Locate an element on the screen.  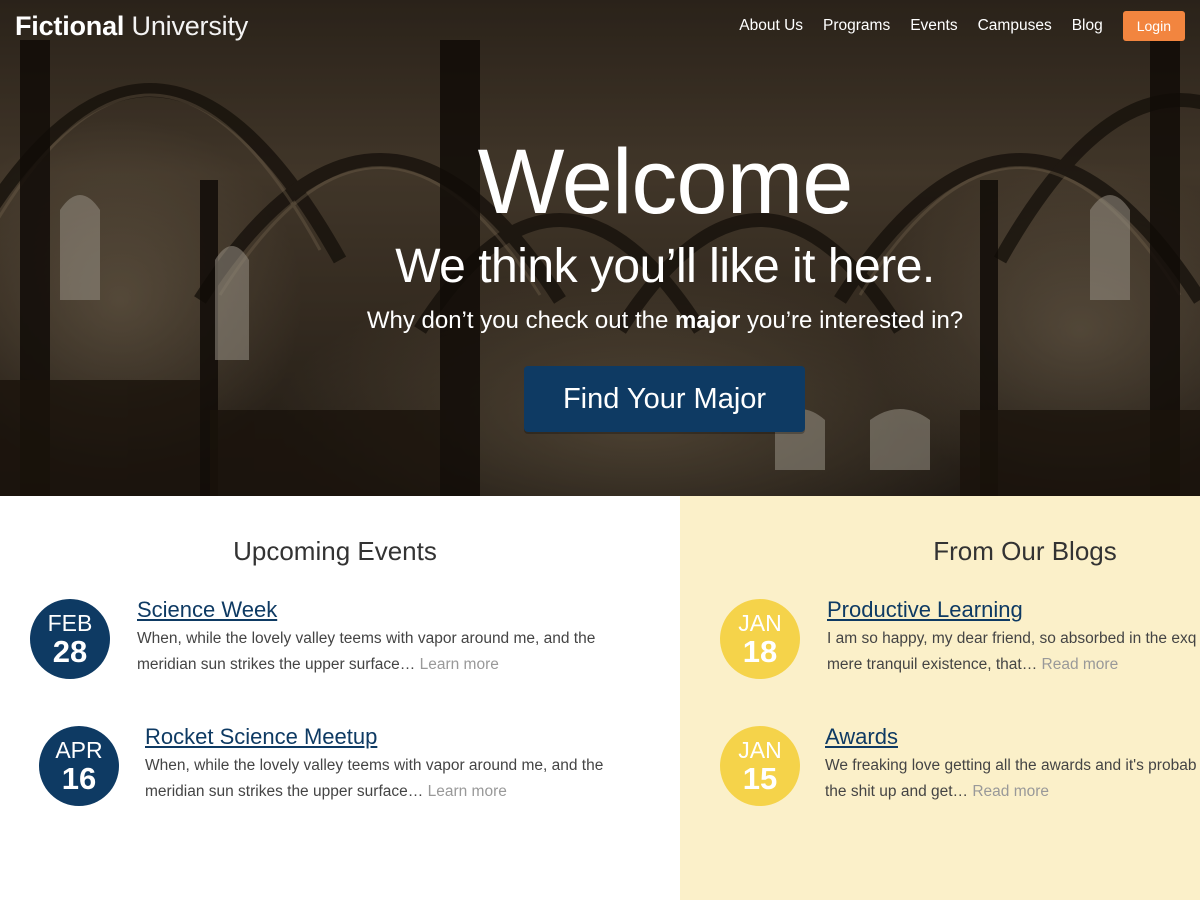
logo-text-secondary: University is located at coordinates (190, 26).